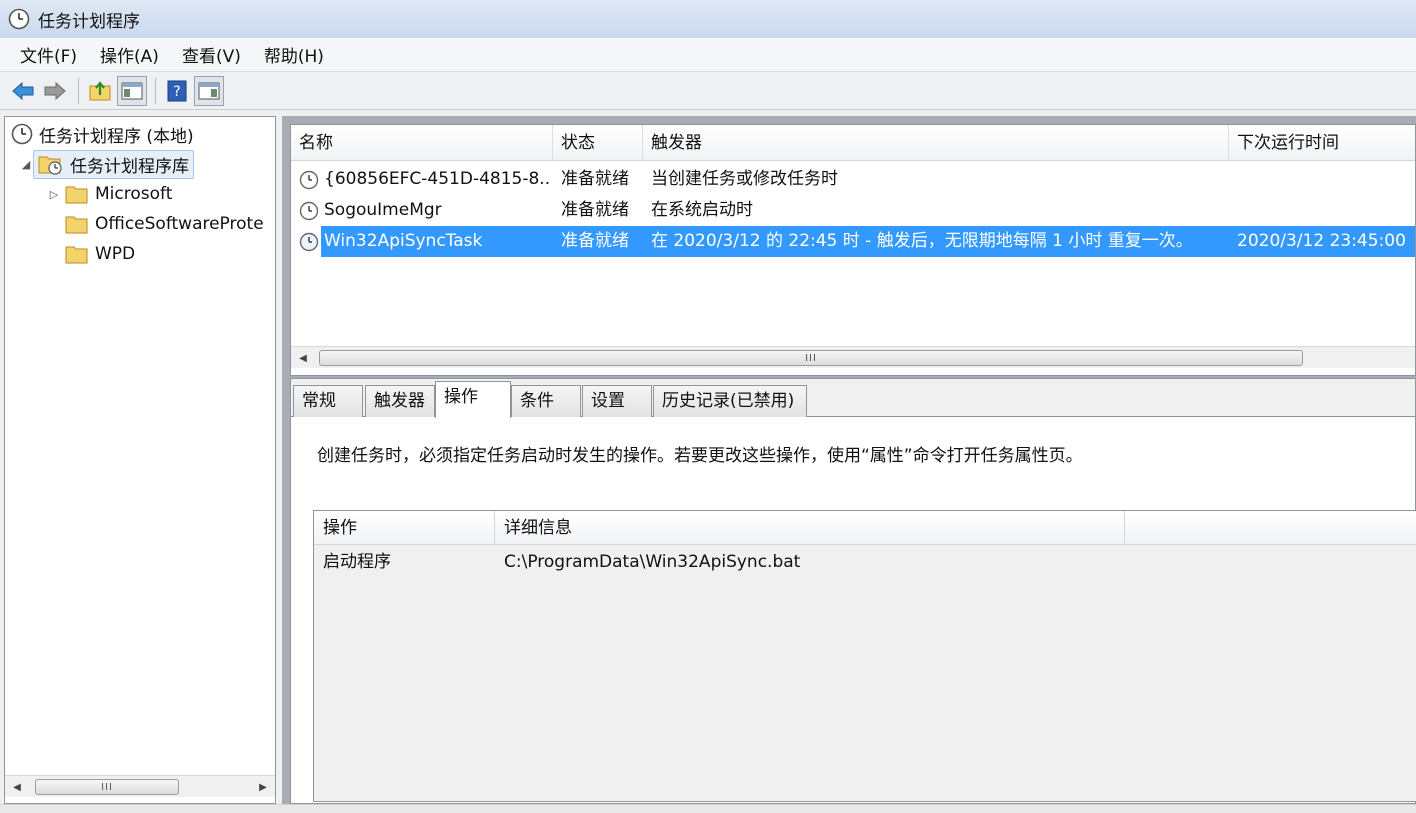 The width and height of the screenshot is (1416, 813). What do you see at coordinates (1322, 143) in the screenshot?
I see `column-header-next-run: 下次运行时间` at bounding box center [1322, 143].